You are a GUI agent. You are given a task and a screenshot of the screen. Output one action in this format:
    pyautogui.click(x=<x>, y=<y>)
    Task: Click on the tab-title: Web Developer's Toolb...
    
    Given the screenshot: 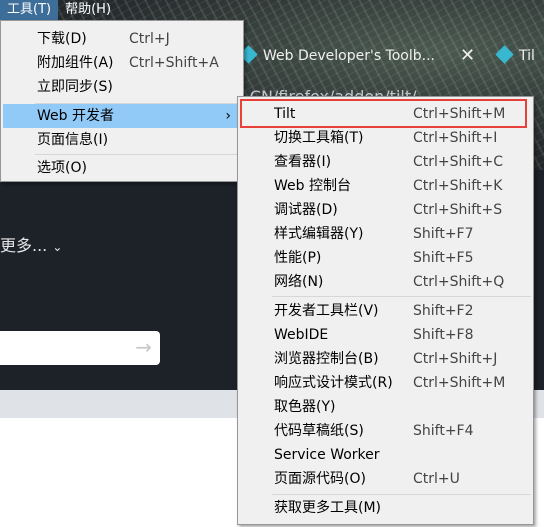 What is the action you would take?
    pyautogui.click(x=349, y=56)
    